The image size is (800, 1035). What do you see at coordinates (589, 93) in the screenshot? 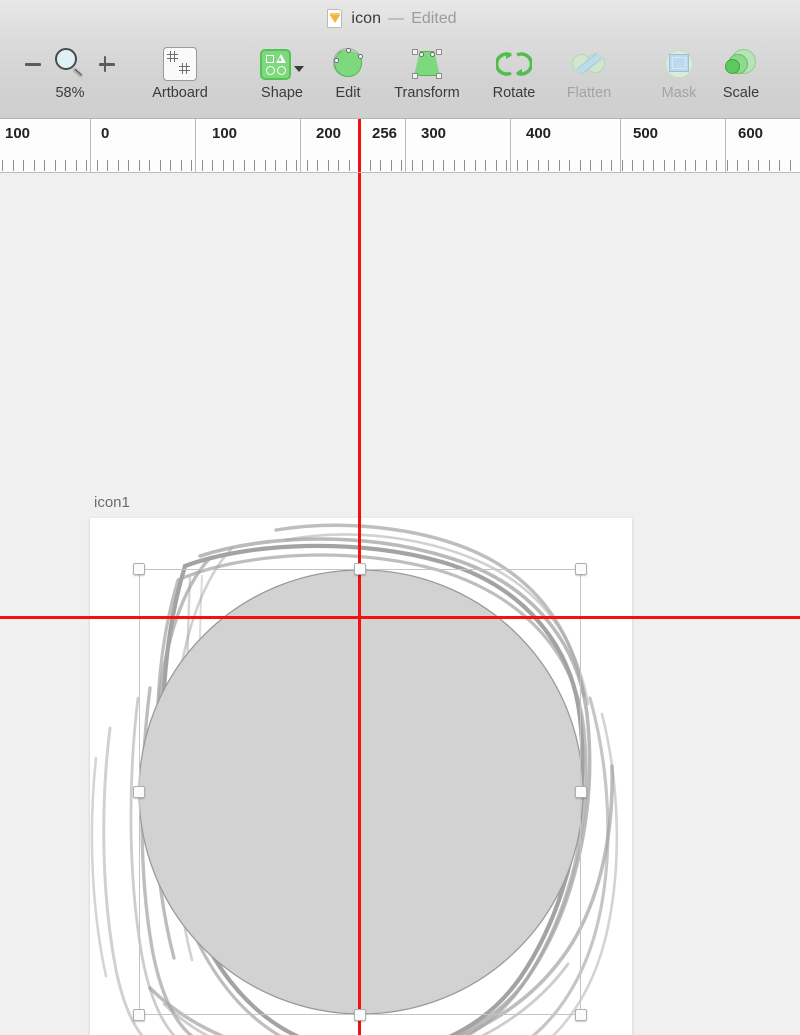
I see `toolbar-label-flatten: Flatten` at bounding box center [589, 93].